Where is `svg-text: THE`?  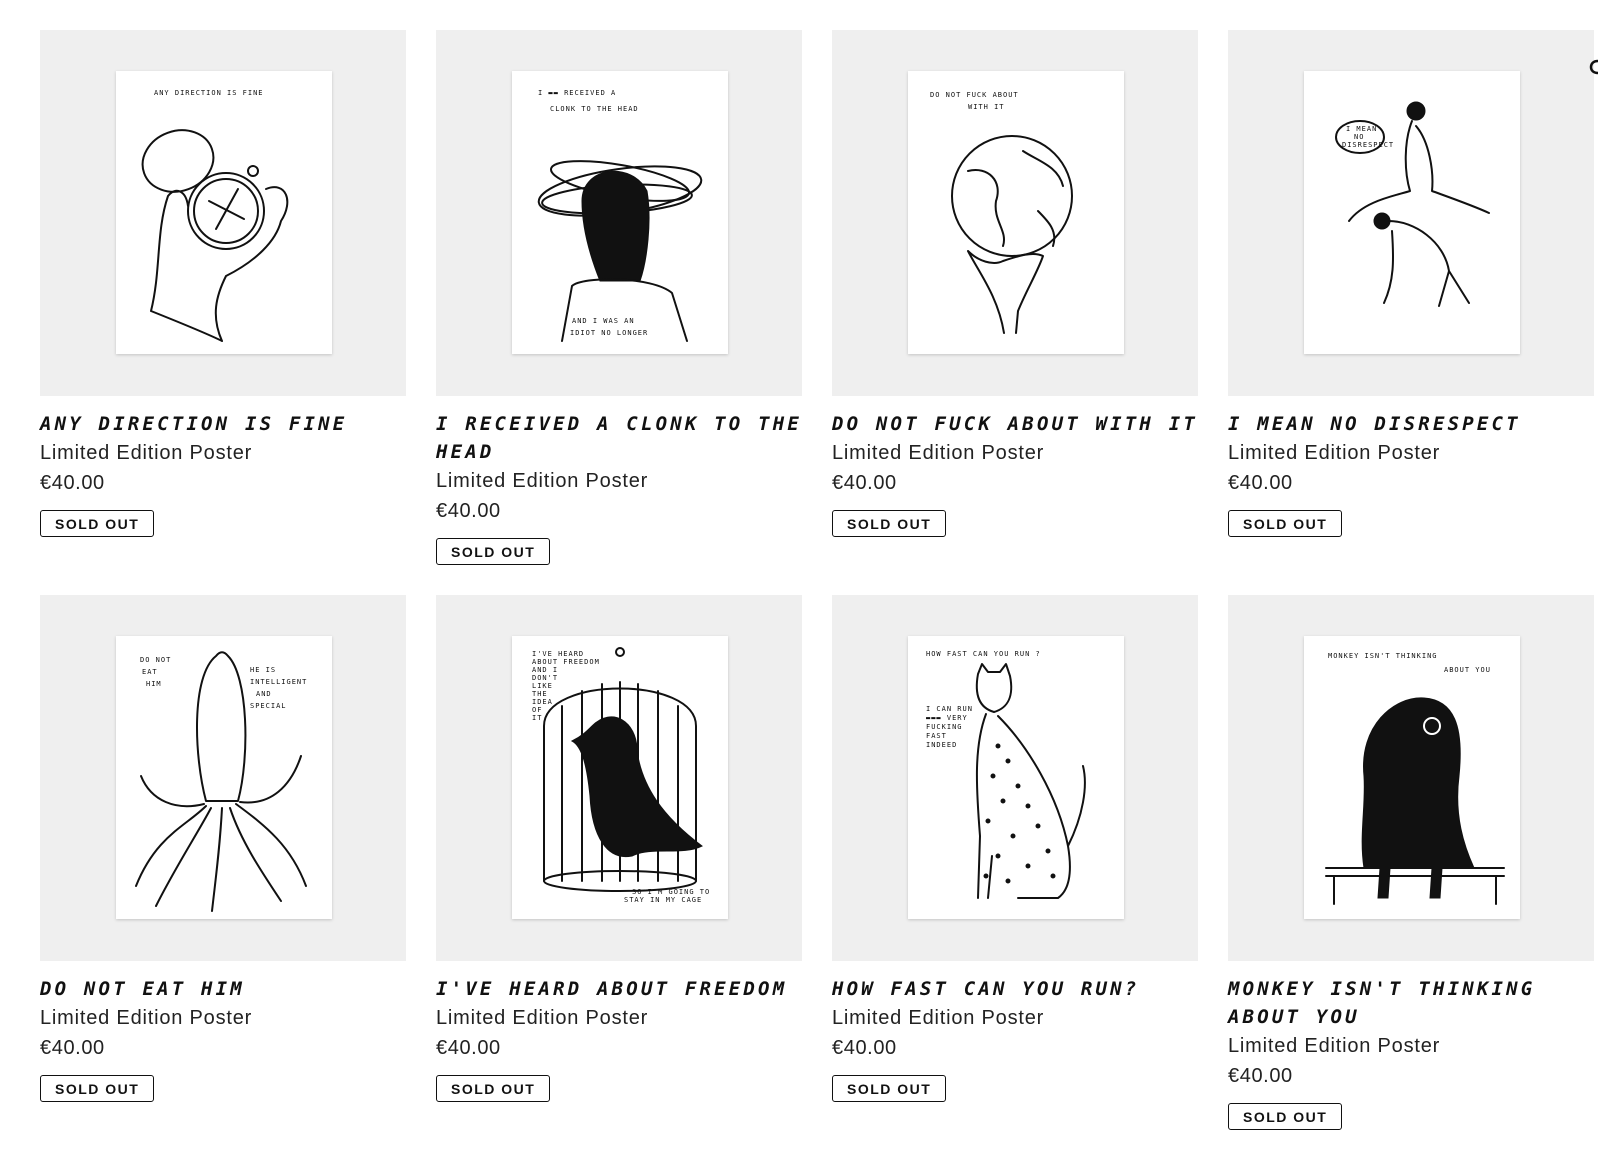
svg-text: THE is located at coordinates (540, 694).